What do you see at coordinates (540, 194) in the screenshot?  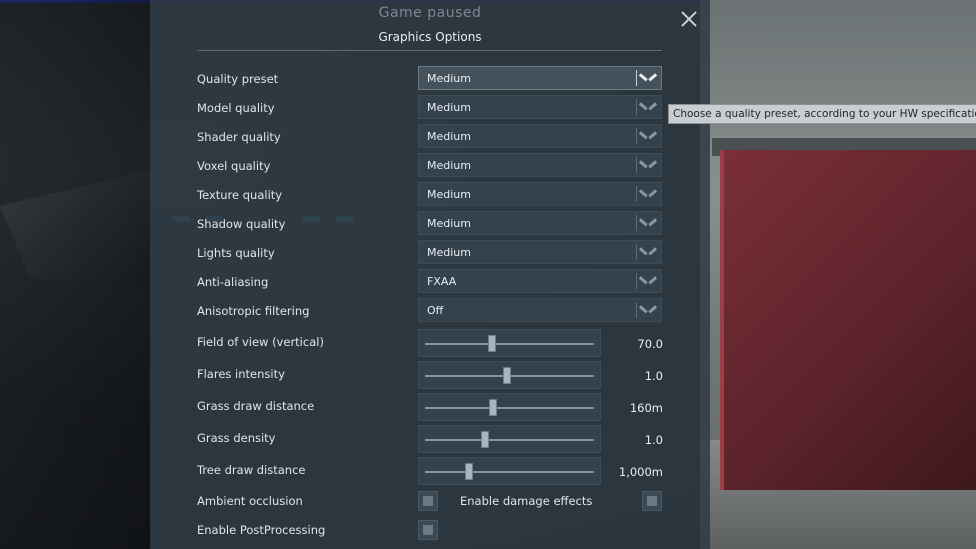 I see `texture-quality-dropdown: Medium` at bounding box center [540, 194].